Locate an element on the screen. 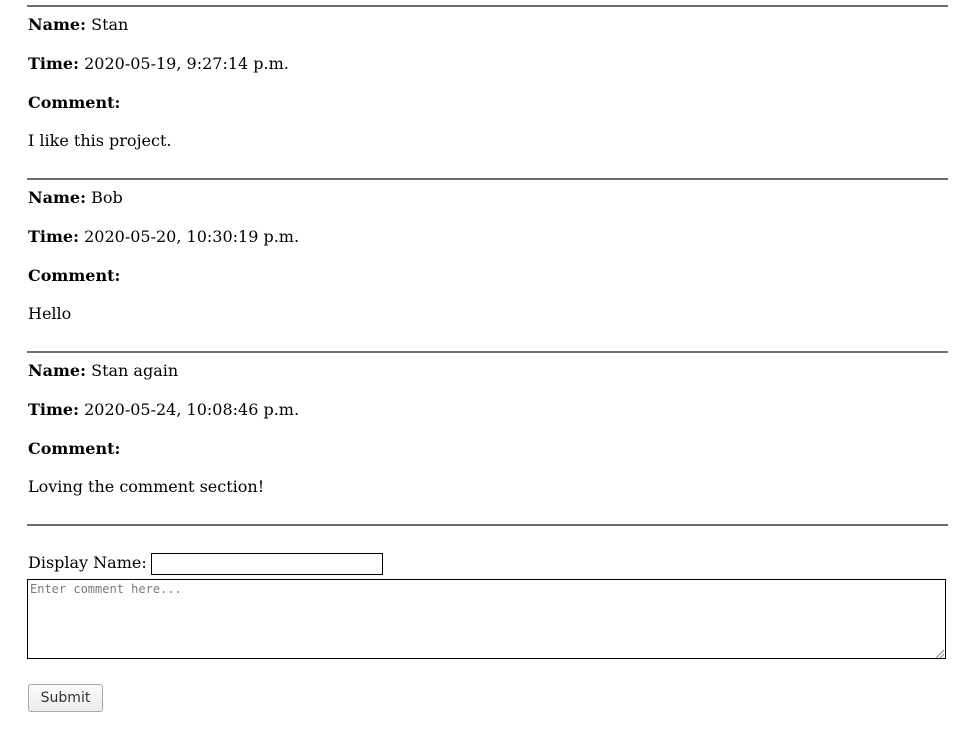  comment-text: Hello is located at coordinates (50, 313).